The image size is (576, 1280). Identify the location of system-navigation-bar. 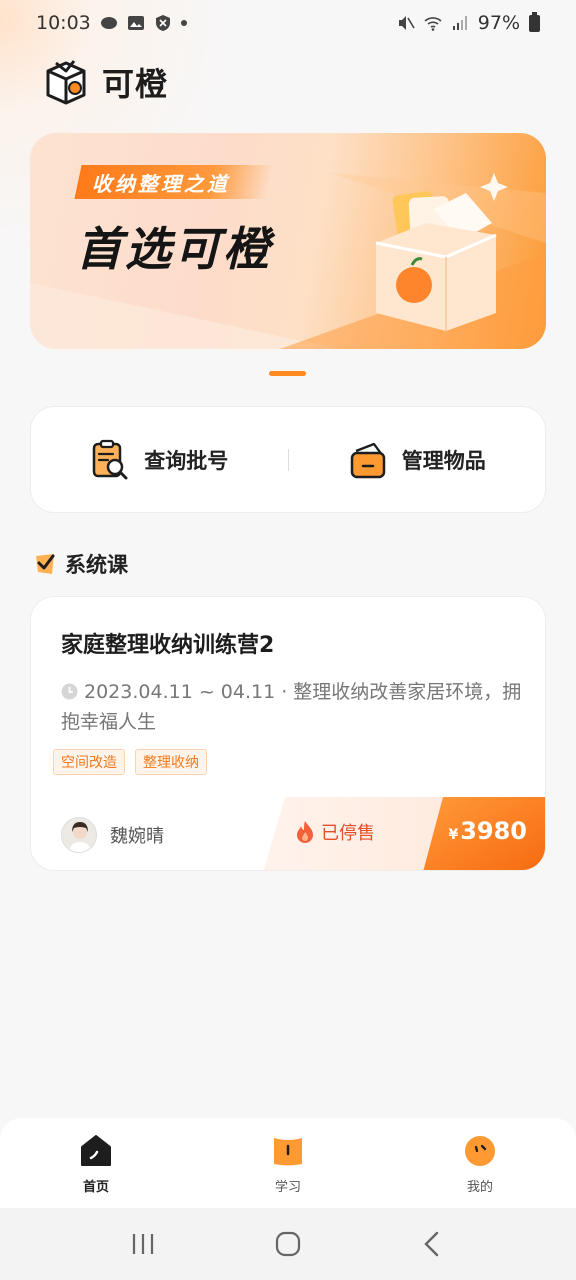
(288, 1244).